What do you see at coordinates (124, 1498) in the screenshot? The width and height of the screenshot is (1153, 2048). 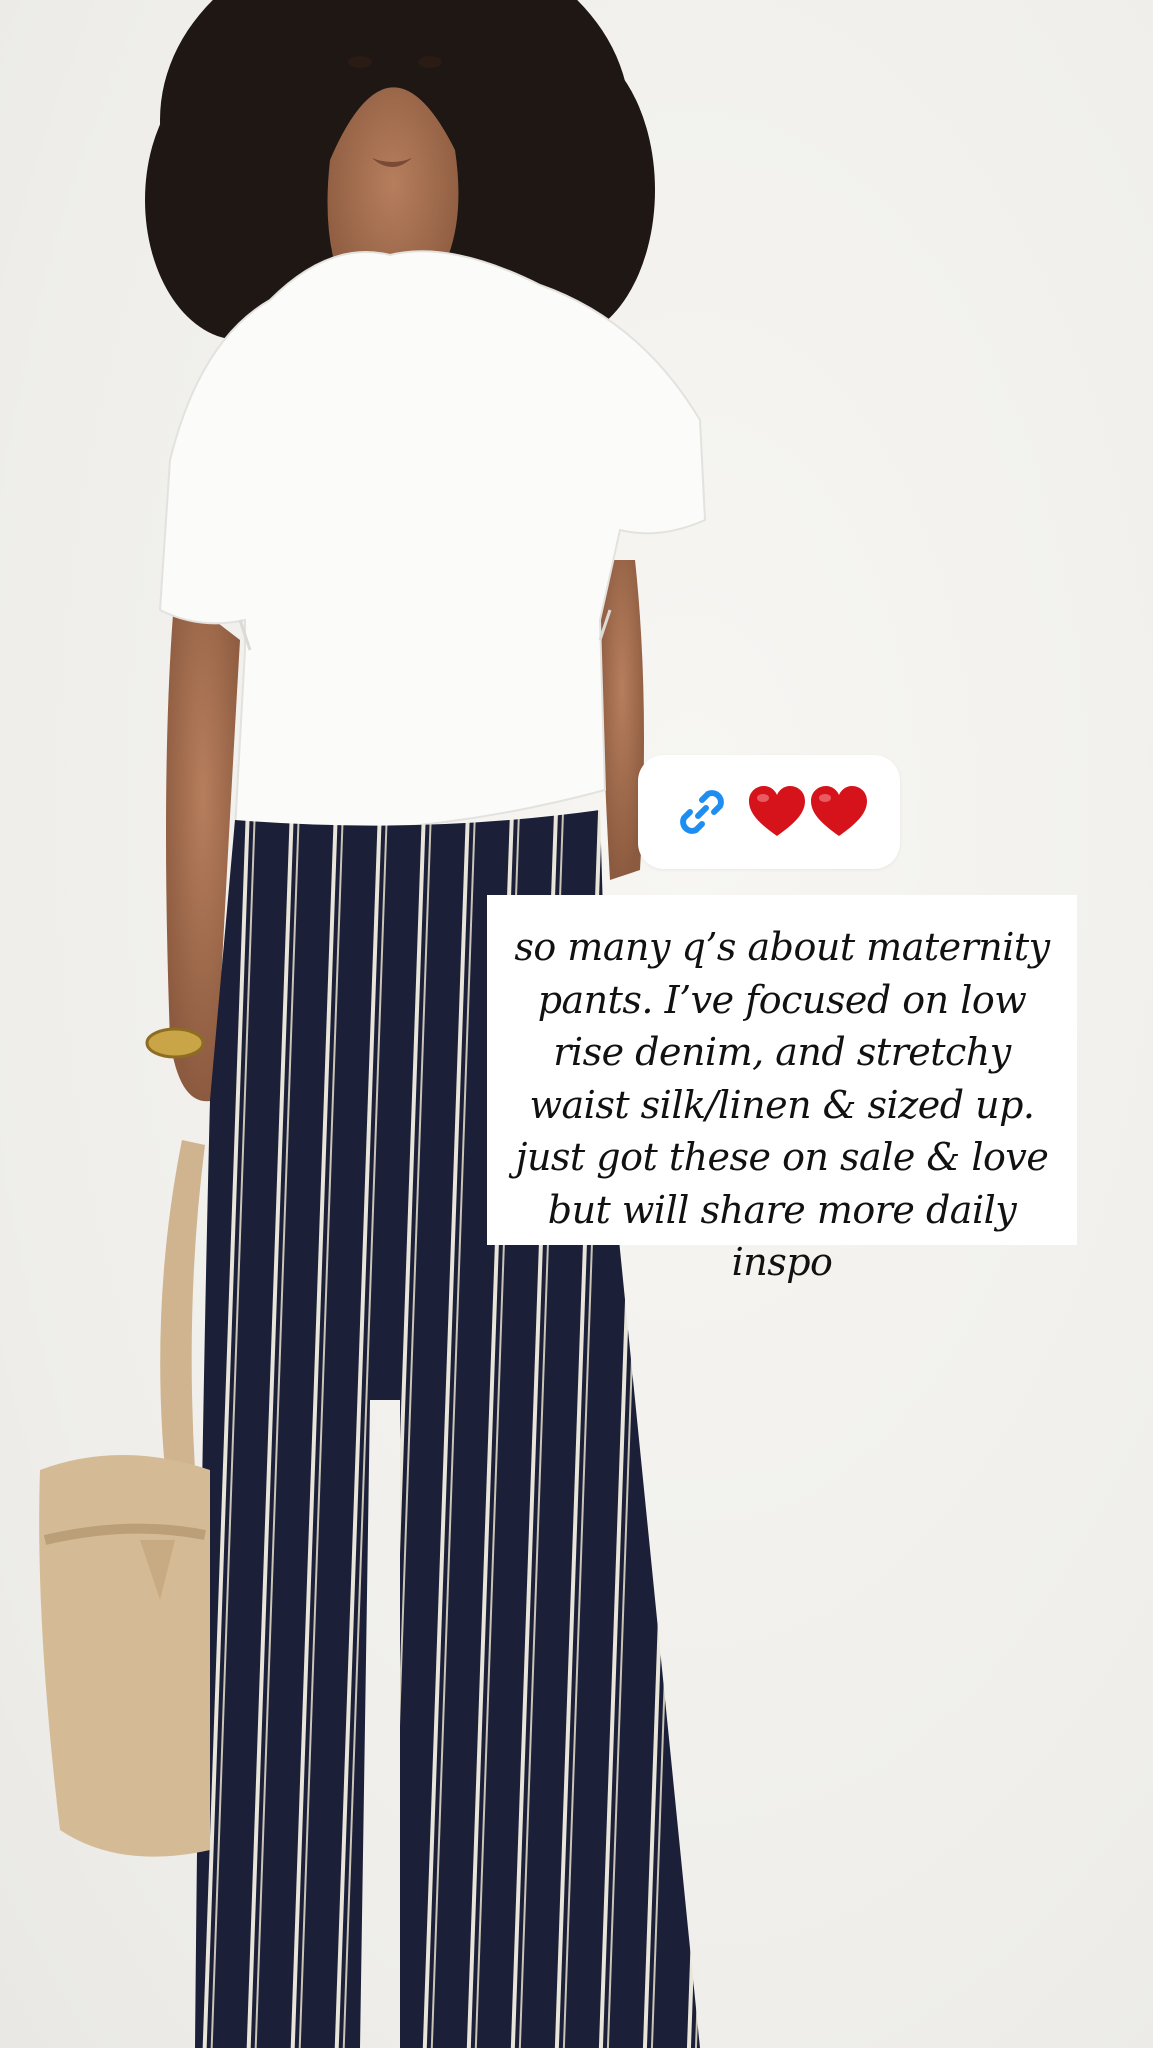 I see `tote-bag` at bounding box center [124, 1498].